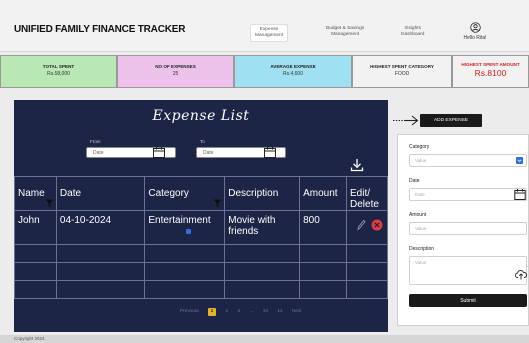 The width and height of the screenshot is (529, 343). Describe the element at coordinates (226, 311) in the screenshot. I see `pagination-page: 2` at that location.